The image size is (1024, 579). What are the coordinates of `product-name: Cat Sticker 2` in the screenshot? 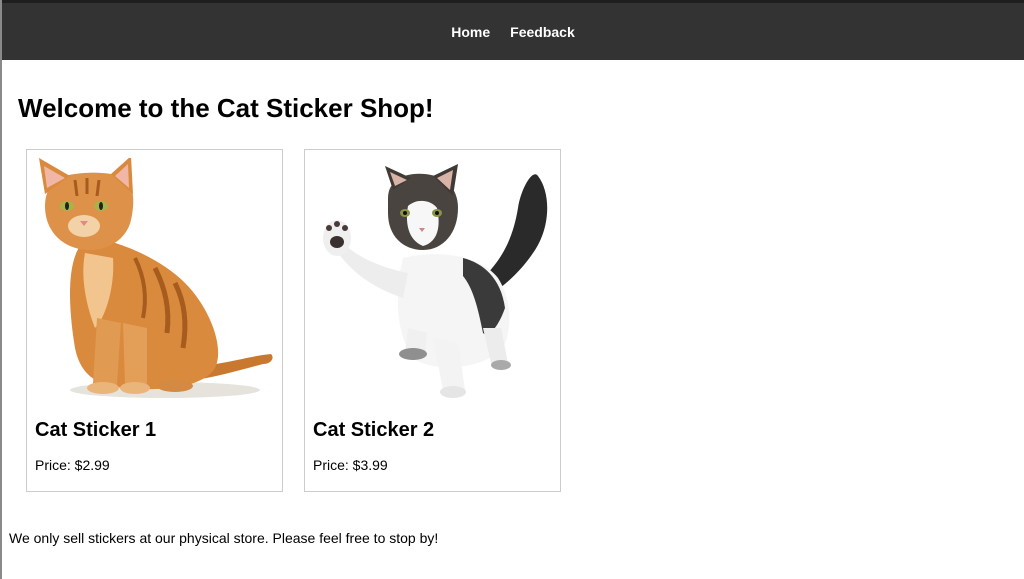 It's located at (374, 430).